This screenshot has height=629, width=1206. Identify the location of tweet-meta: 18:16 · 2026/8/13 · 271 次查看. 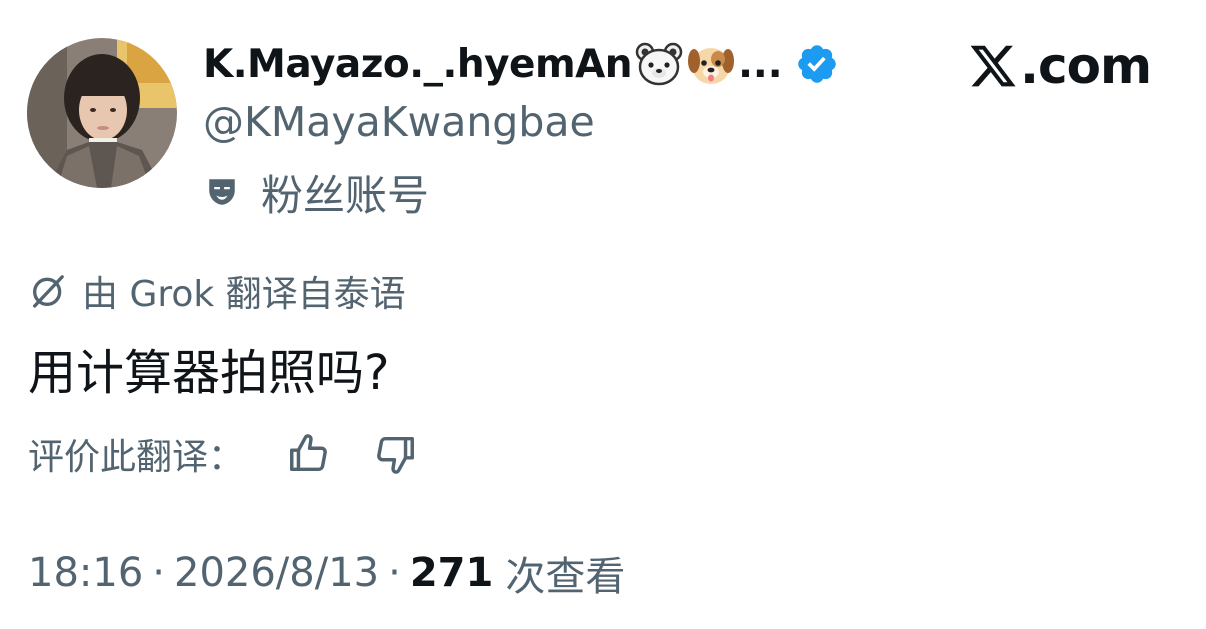
(326, 573).